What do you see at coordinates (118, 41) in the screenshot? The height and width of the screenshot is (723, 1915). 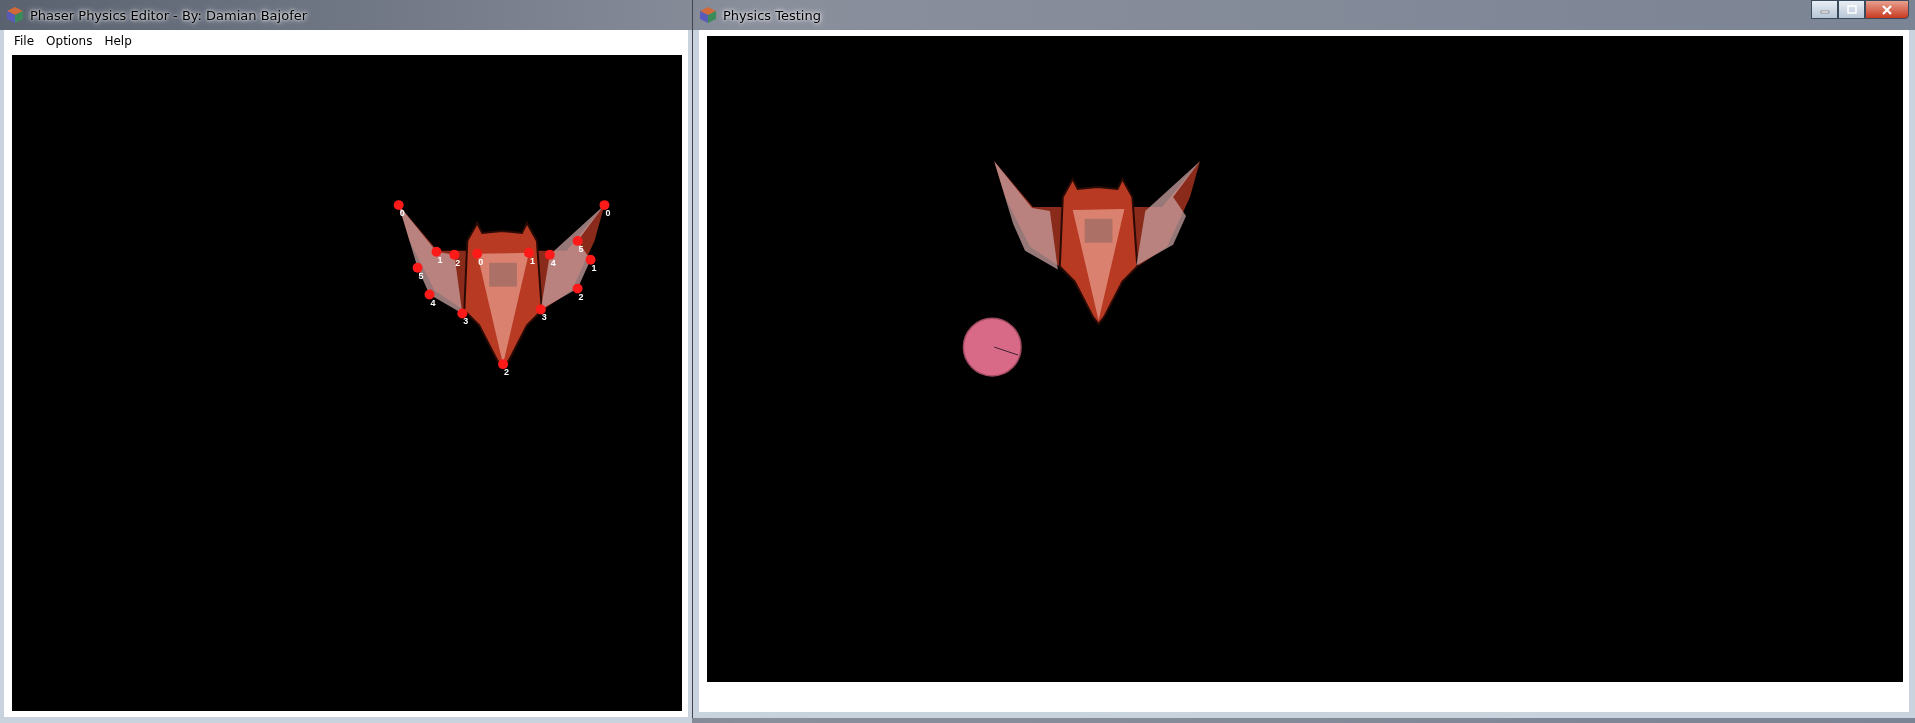 I see `menu-item: Help` at bounding box center [118, 41].